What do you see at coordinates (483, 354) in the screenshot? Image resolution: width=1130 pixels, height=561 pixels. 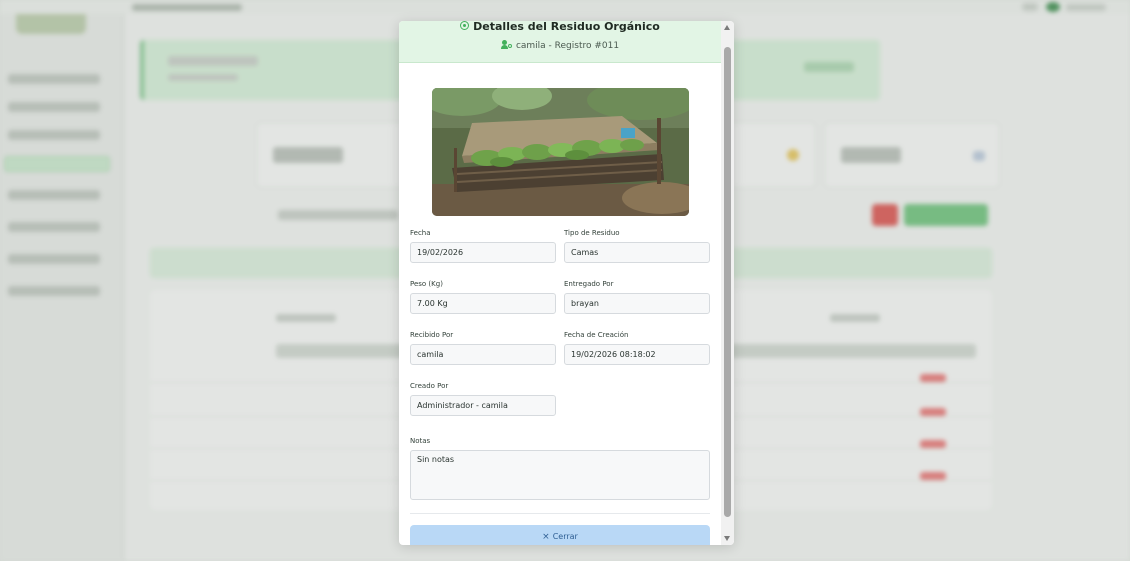 I see `recibido-por-field: camila` at bounding box center [483, 354].